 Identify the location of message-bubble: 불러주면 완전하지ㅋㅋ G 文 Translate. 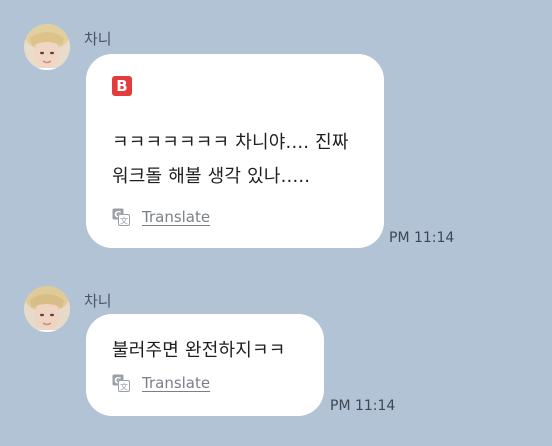
(205, 365).